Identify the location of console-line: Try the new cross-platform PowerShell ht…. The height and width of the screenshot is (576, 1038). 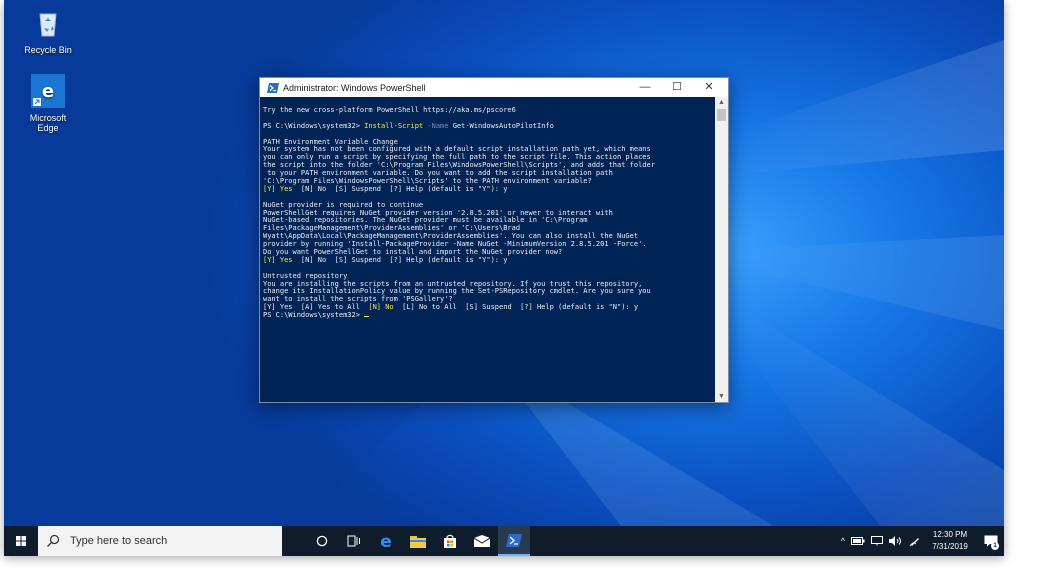
(489, 110).